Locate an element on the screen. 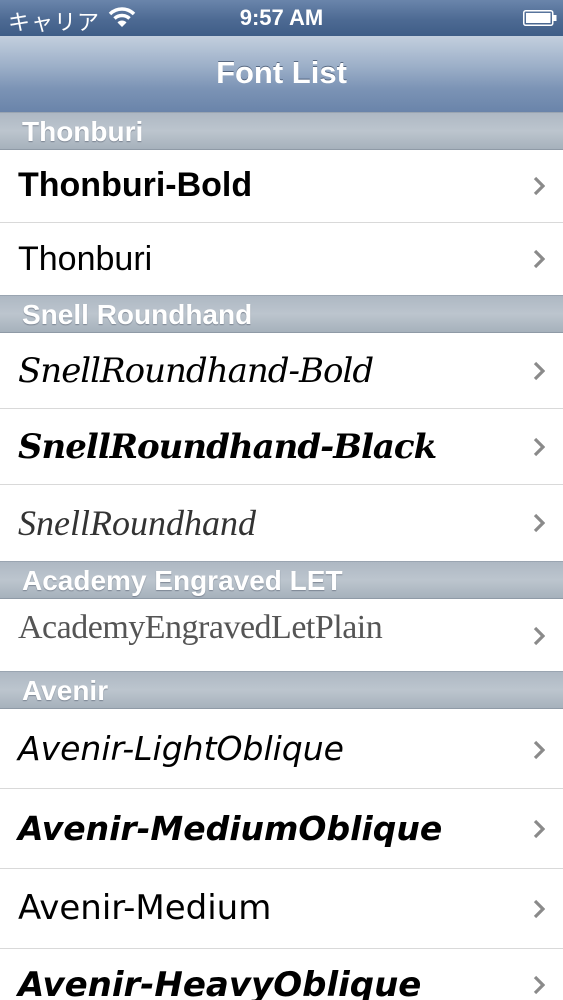  font-name-label: Avenir-LightOblique is located at coordinates (181, 748).